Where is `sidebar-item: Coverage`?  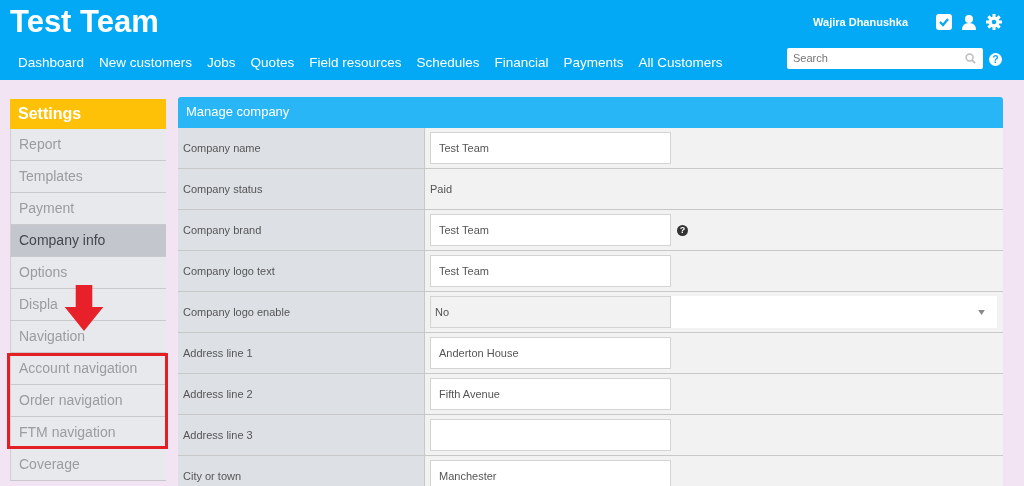
sidebar-item: Coverage is located at coordinates (88, 465).